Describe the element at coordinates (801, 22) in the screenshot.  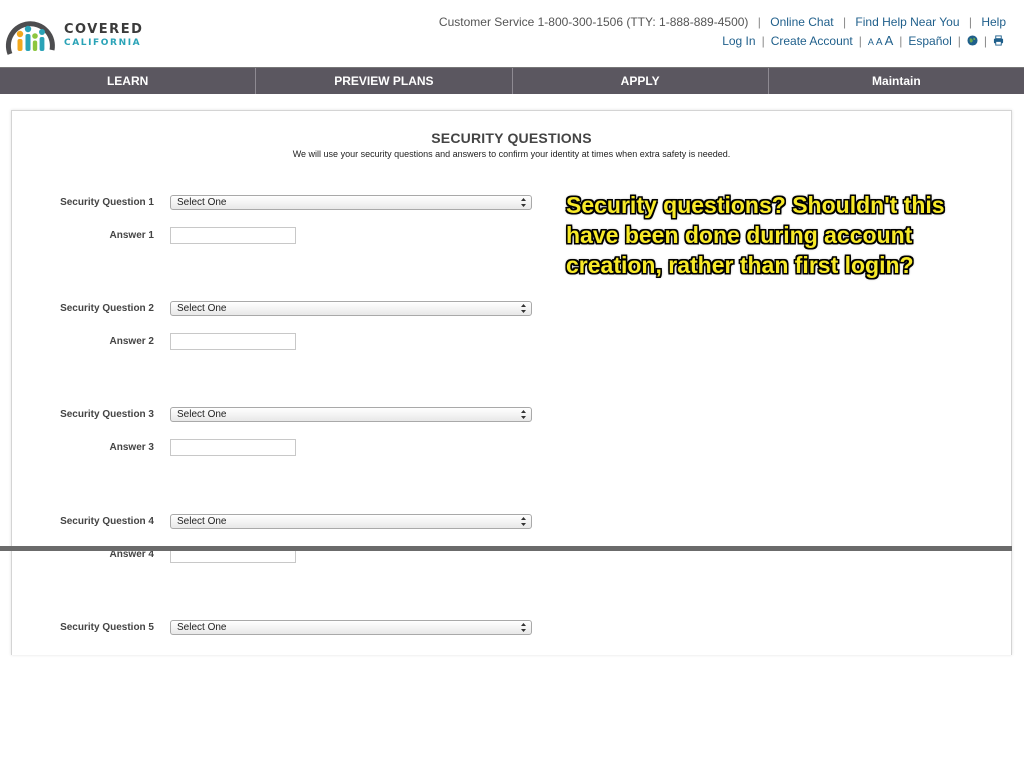
I see `online-chat-link: Online Chat` at that location.